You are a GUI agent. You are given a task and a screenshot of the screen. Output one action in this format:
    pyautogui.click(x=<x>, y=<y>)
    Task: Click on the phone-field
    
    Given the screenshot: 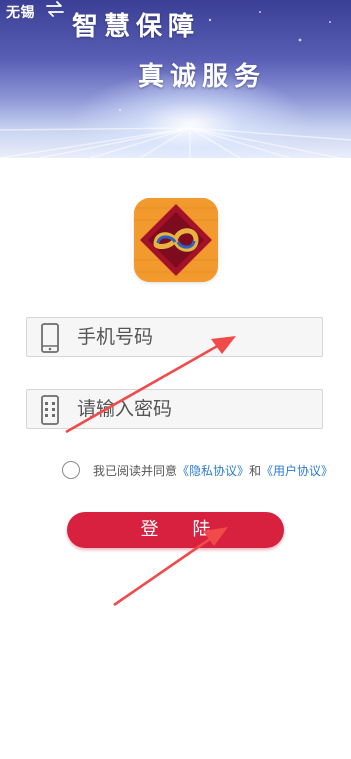 What is the action you would take?
    pyautogui.click(x=174, y=337)
    